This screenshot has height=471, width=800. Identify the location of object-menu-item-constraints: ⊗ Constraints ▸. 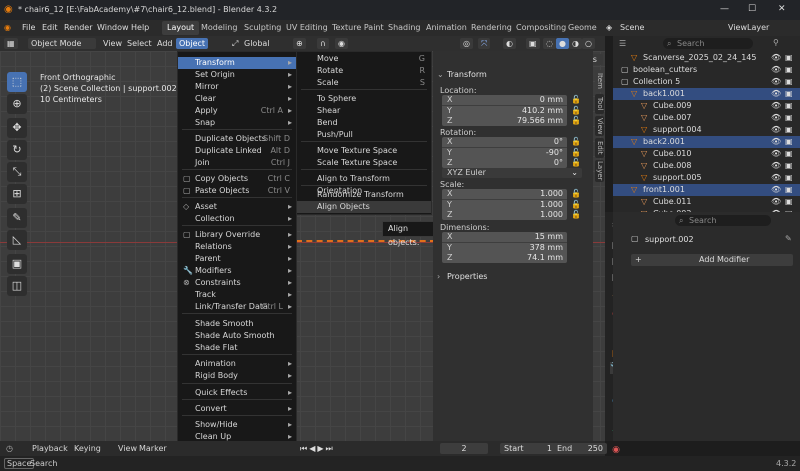
(237, 283).